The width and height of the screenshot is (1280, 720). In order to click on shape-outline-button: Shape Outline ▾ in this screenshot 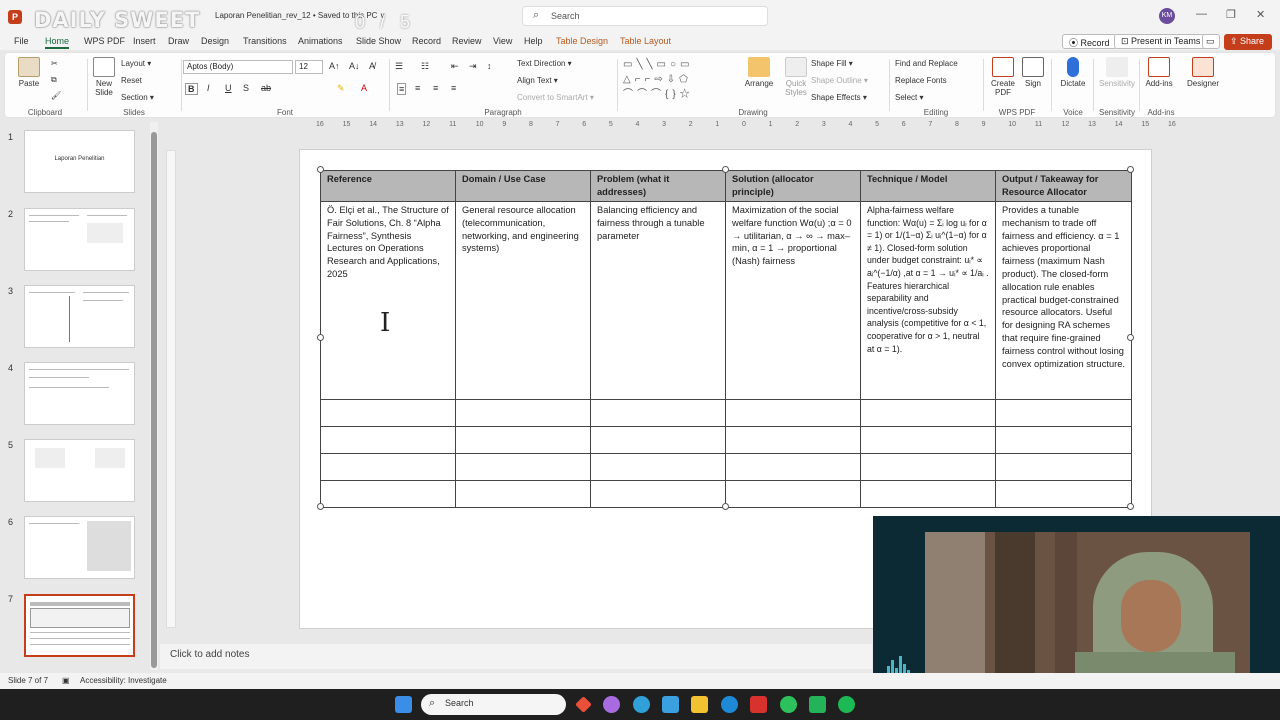, I will do `click(839, 80)`.